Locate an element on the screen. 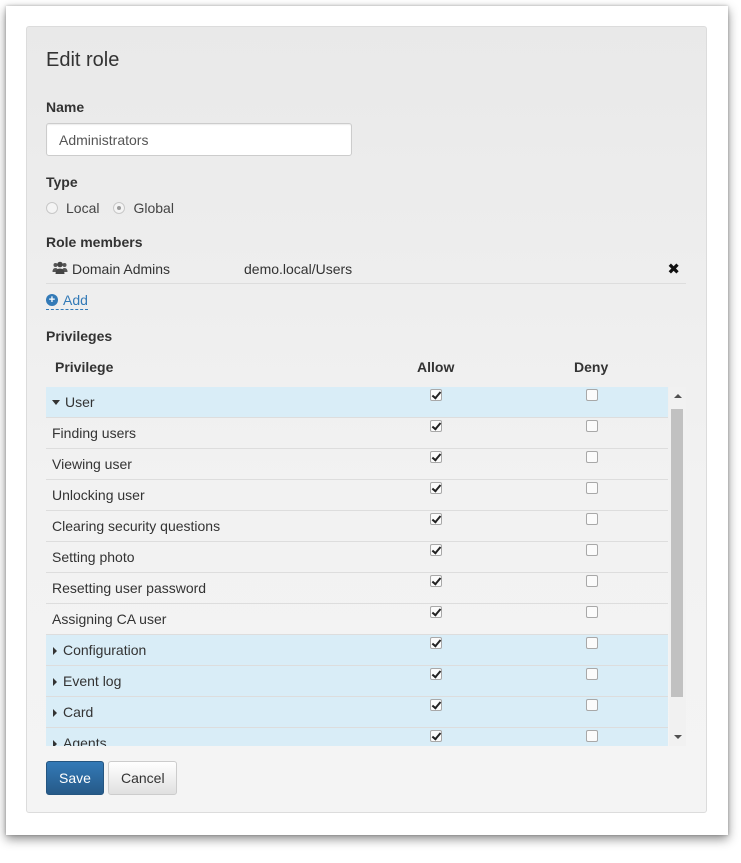 This screenshot has width=741, height=863. privilege-label: Event log is located at coordinates (86, 681).